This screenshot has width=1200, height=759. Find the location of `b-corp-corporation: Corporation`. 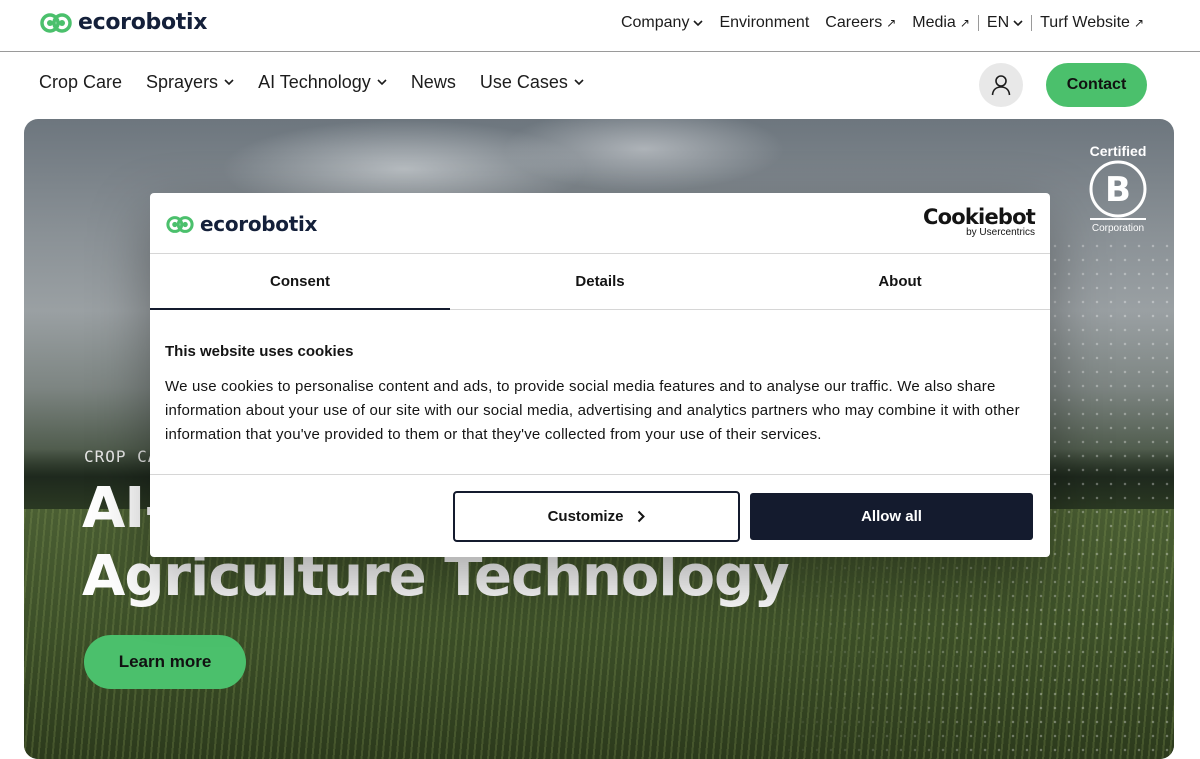

b-corp-corporation: Corporation is located at coordinates (1118, 228).